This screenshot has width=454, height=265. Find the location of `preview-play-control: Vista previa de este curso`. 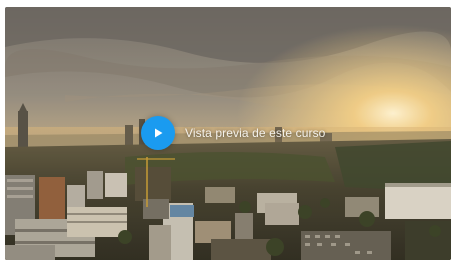

preview-play-control: Vista previa de este curso is located at coordinates (233, 133).